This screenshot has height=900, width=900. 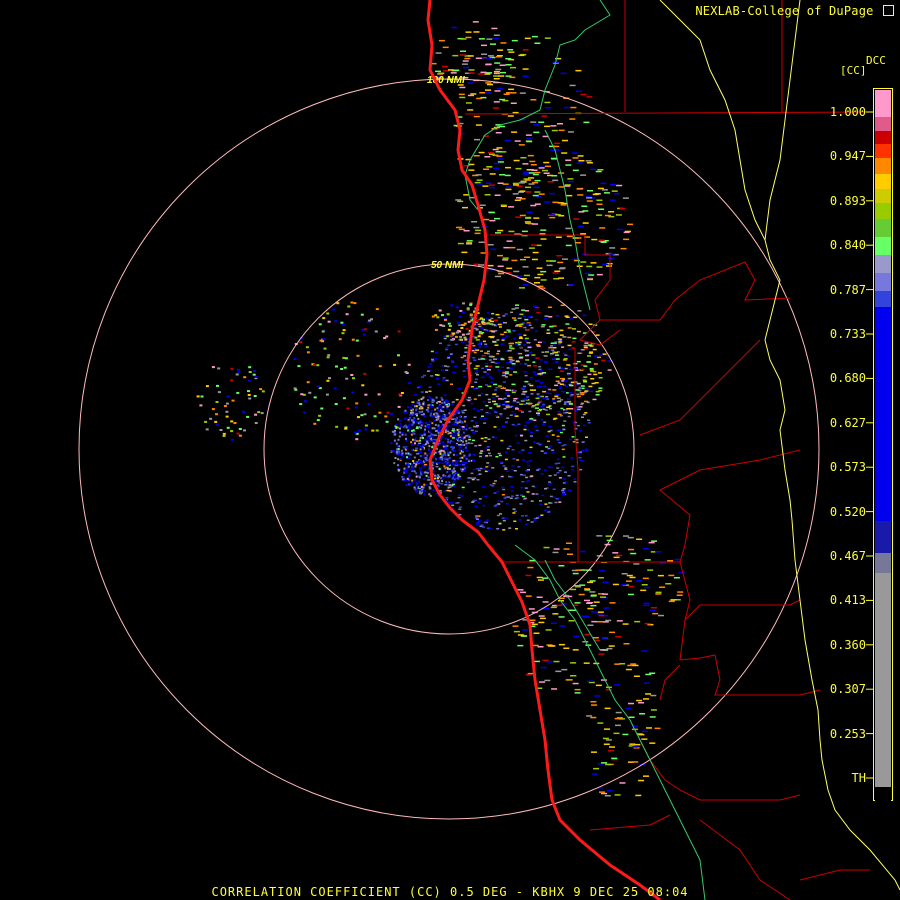 What do you see at coordinates (447, 265) in the screenshot?
I see `range-ring-50-label: 50 NMI` at bounding box center [447, 265].